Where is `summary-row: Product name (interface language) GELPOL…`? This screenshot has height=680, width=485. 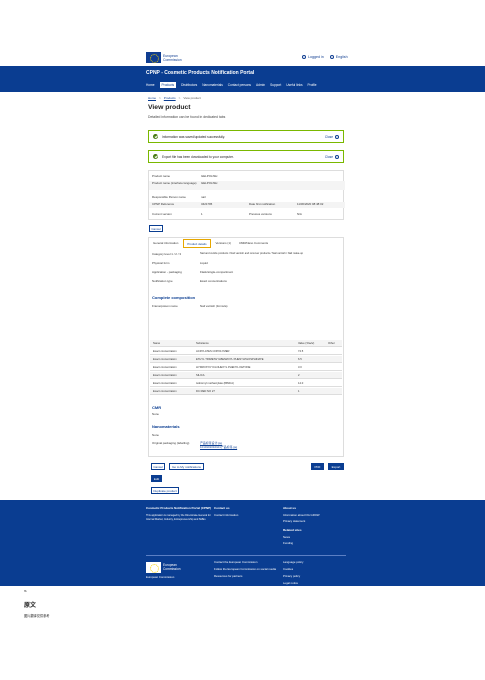
summary-row: Product name (interface language) GELPOL… is located at coordinates (247, 185).